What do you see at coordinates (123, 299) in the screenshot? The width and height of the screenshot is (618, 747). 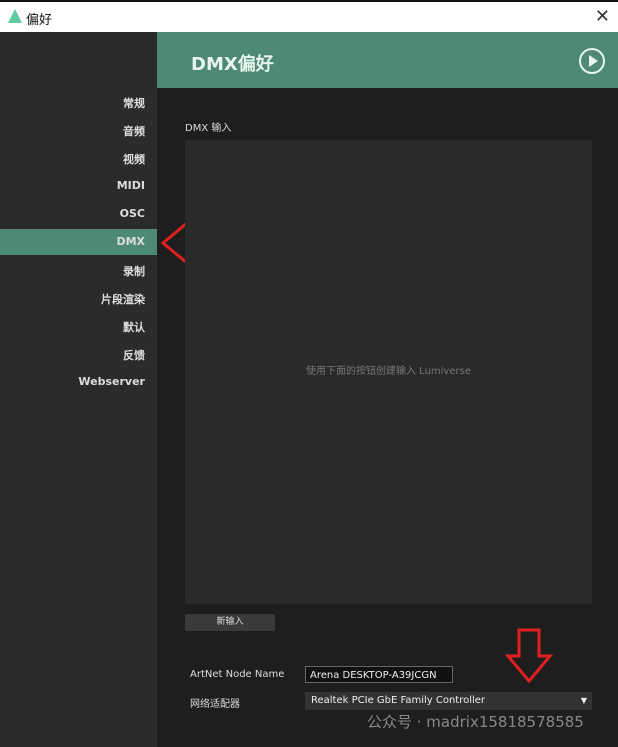 I see `sidebar-item-clip-render: 片段渲染` at bounding box center [123, 299].